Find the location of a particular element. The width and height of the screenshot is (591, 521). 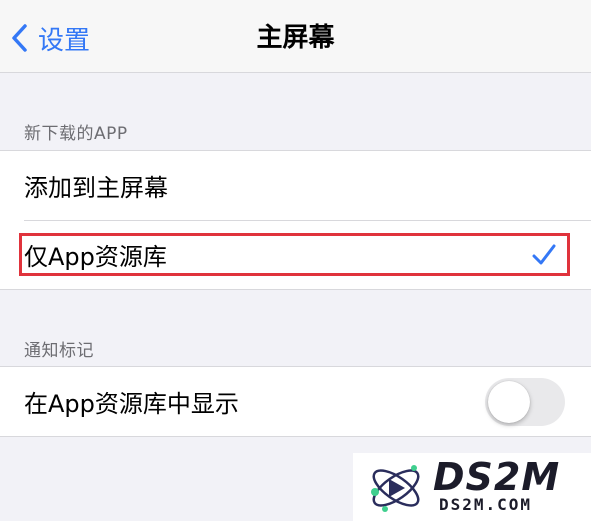

show-in-library-label: 在App资源库中显示 is located at coordinates (131, 404).